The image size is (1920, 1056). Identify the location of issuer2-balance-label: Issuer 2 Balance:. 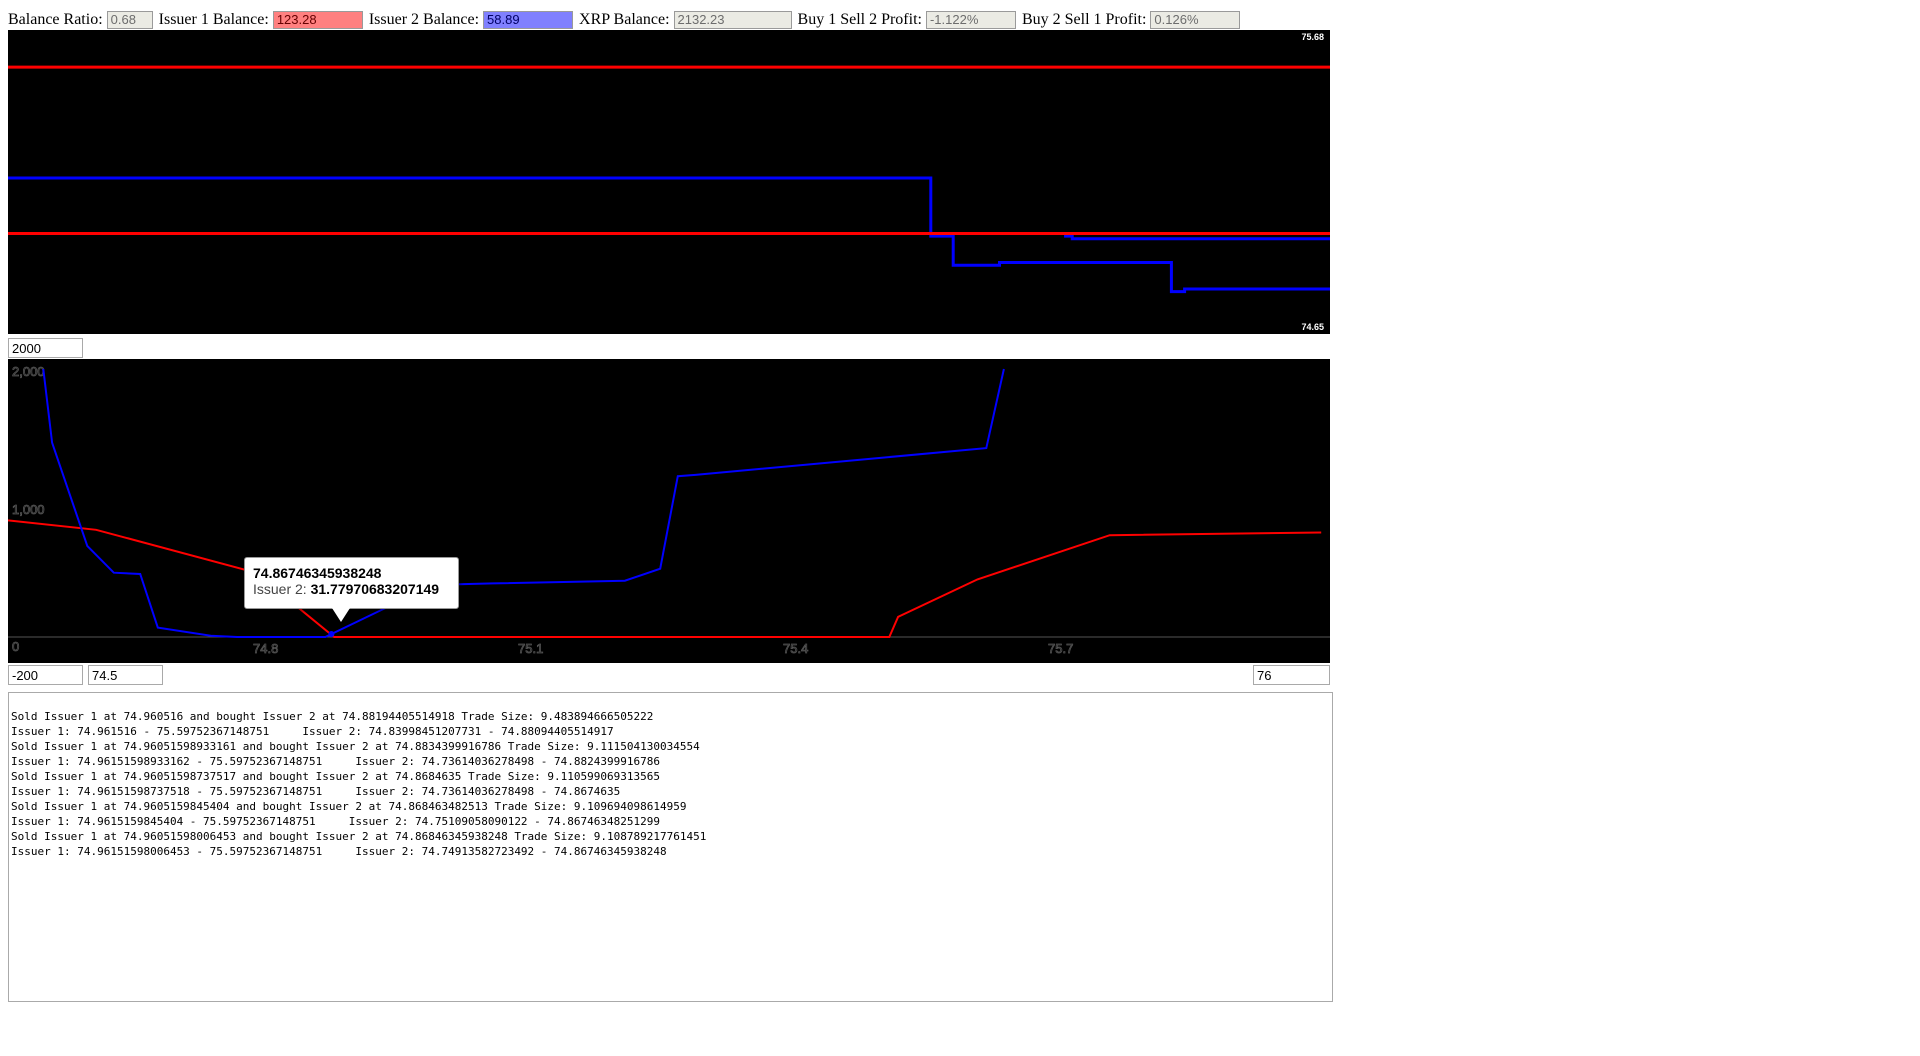
(424, 19).